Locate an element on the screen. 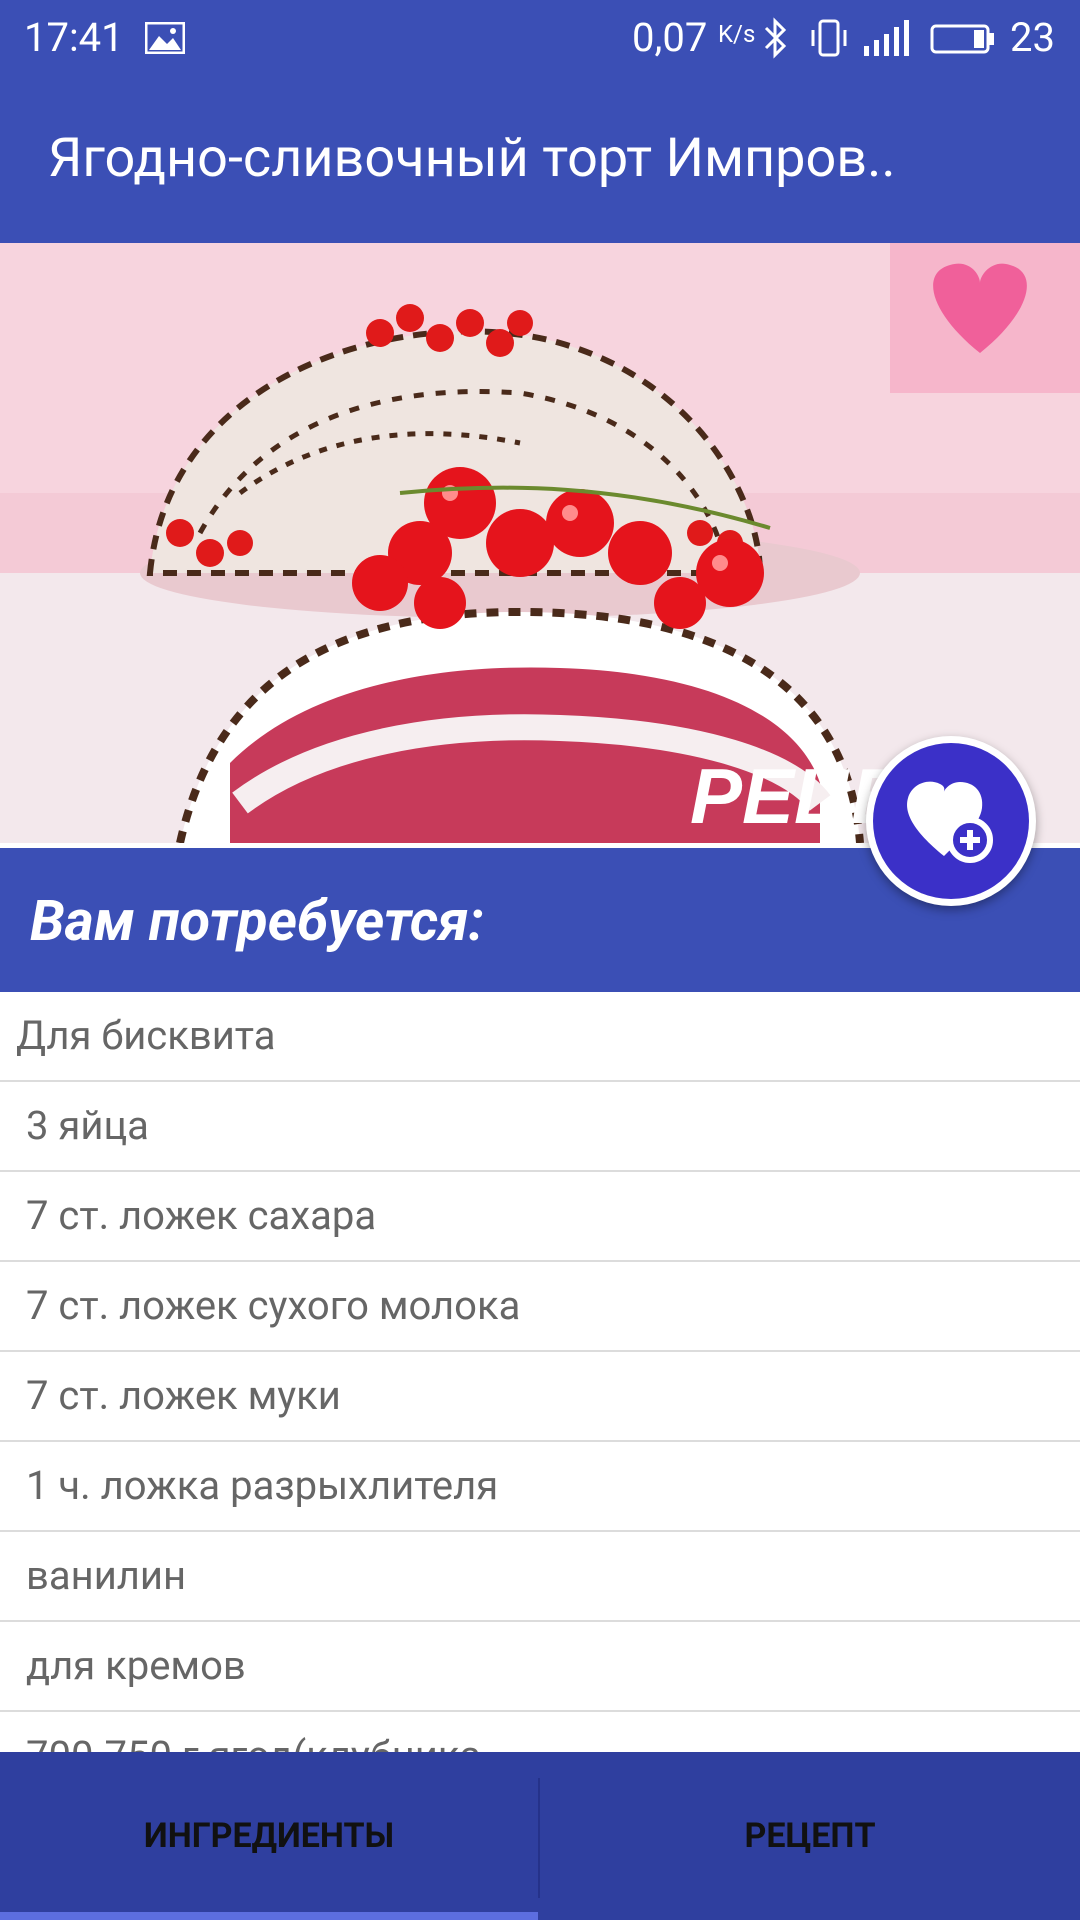 The image size is (1080, 1920). battery-icon is located at coordinates (962, 39).